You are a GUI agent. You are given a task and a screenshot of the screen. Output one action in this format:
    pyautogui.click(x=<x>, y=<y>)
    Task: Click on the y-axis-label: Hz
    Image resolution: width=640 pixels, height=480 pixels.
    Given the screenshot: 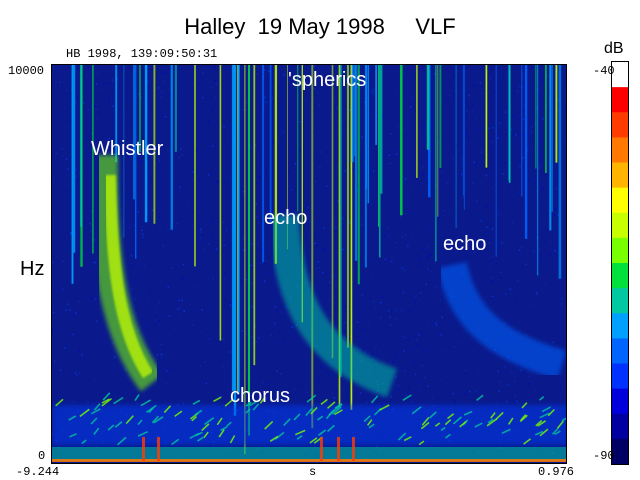 What is the action you would take?
    pyautogui.click(x=32, y=269)
    